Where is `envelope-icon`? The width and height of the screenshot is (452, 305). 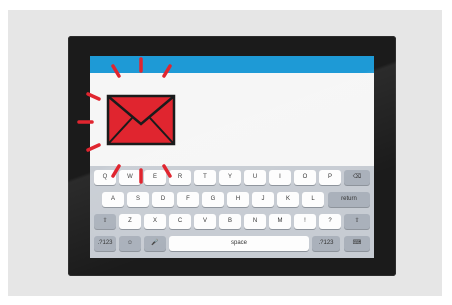 envelope-icon is located at coordinates (141, 120).